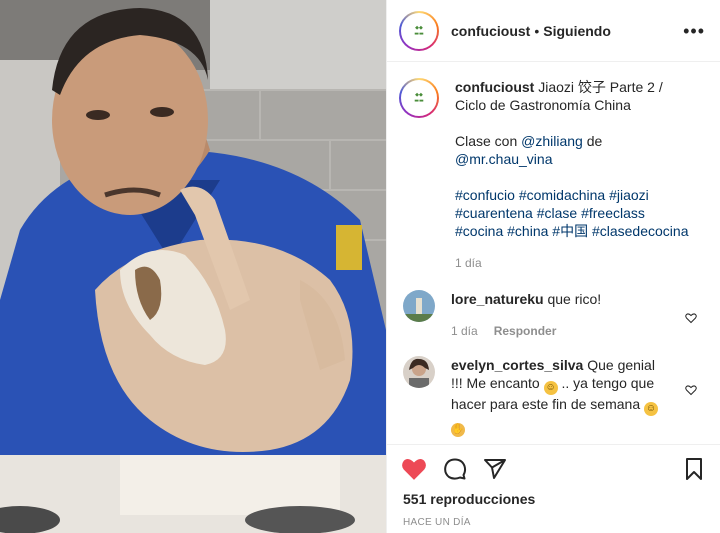  What do you see at coordinates (694, 31) in the screenshot?
I see `ellipsis-icon: •••` at bounding box center [694, 31].